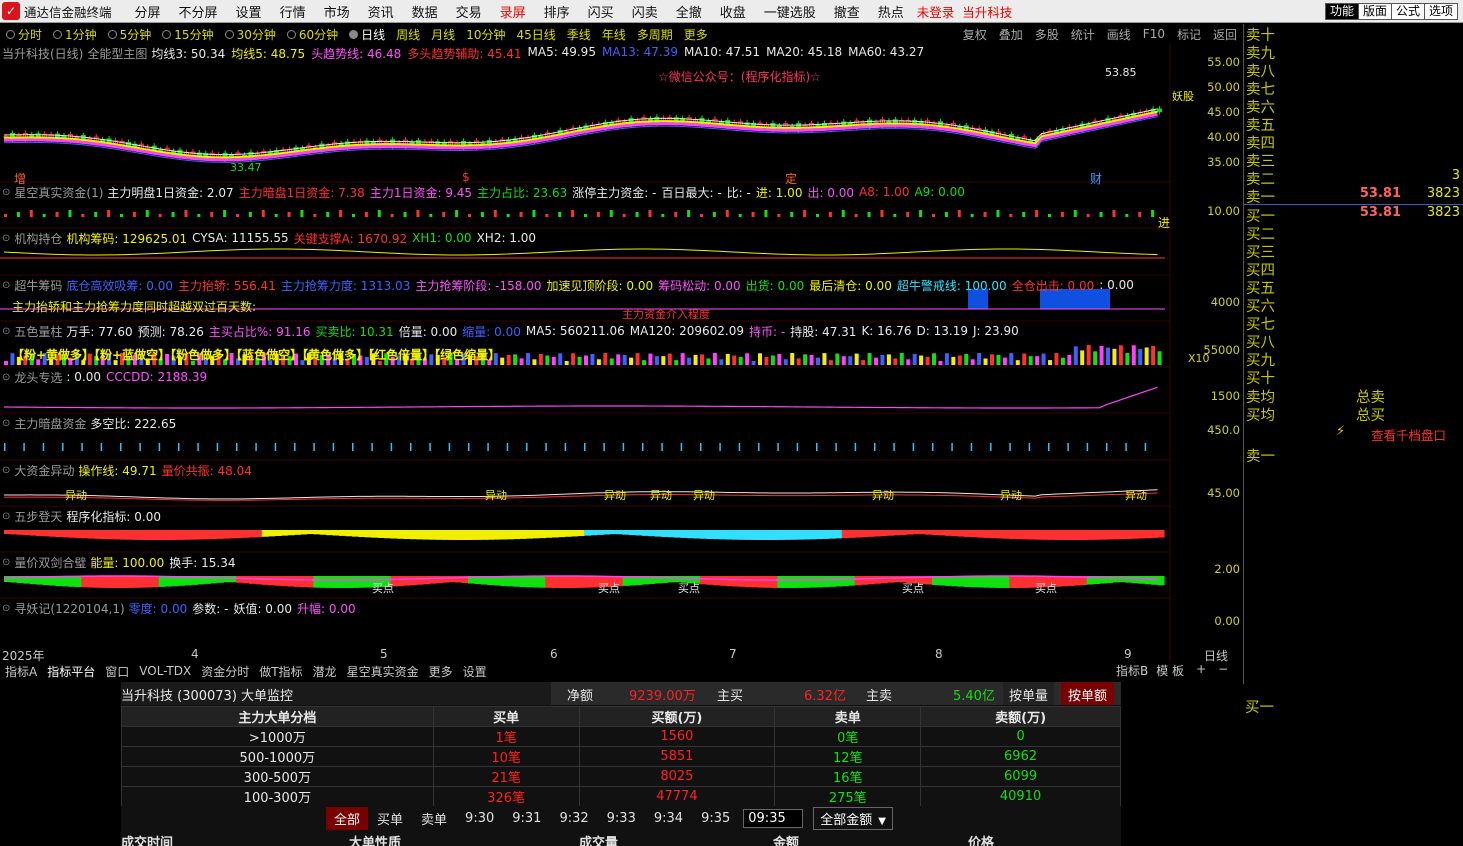 The height and width of the screenshot is (846, 1463). Describe the element at coordinates (280, 671) in the screenshot. I see `indicator-tab: 做T指标` at that location.